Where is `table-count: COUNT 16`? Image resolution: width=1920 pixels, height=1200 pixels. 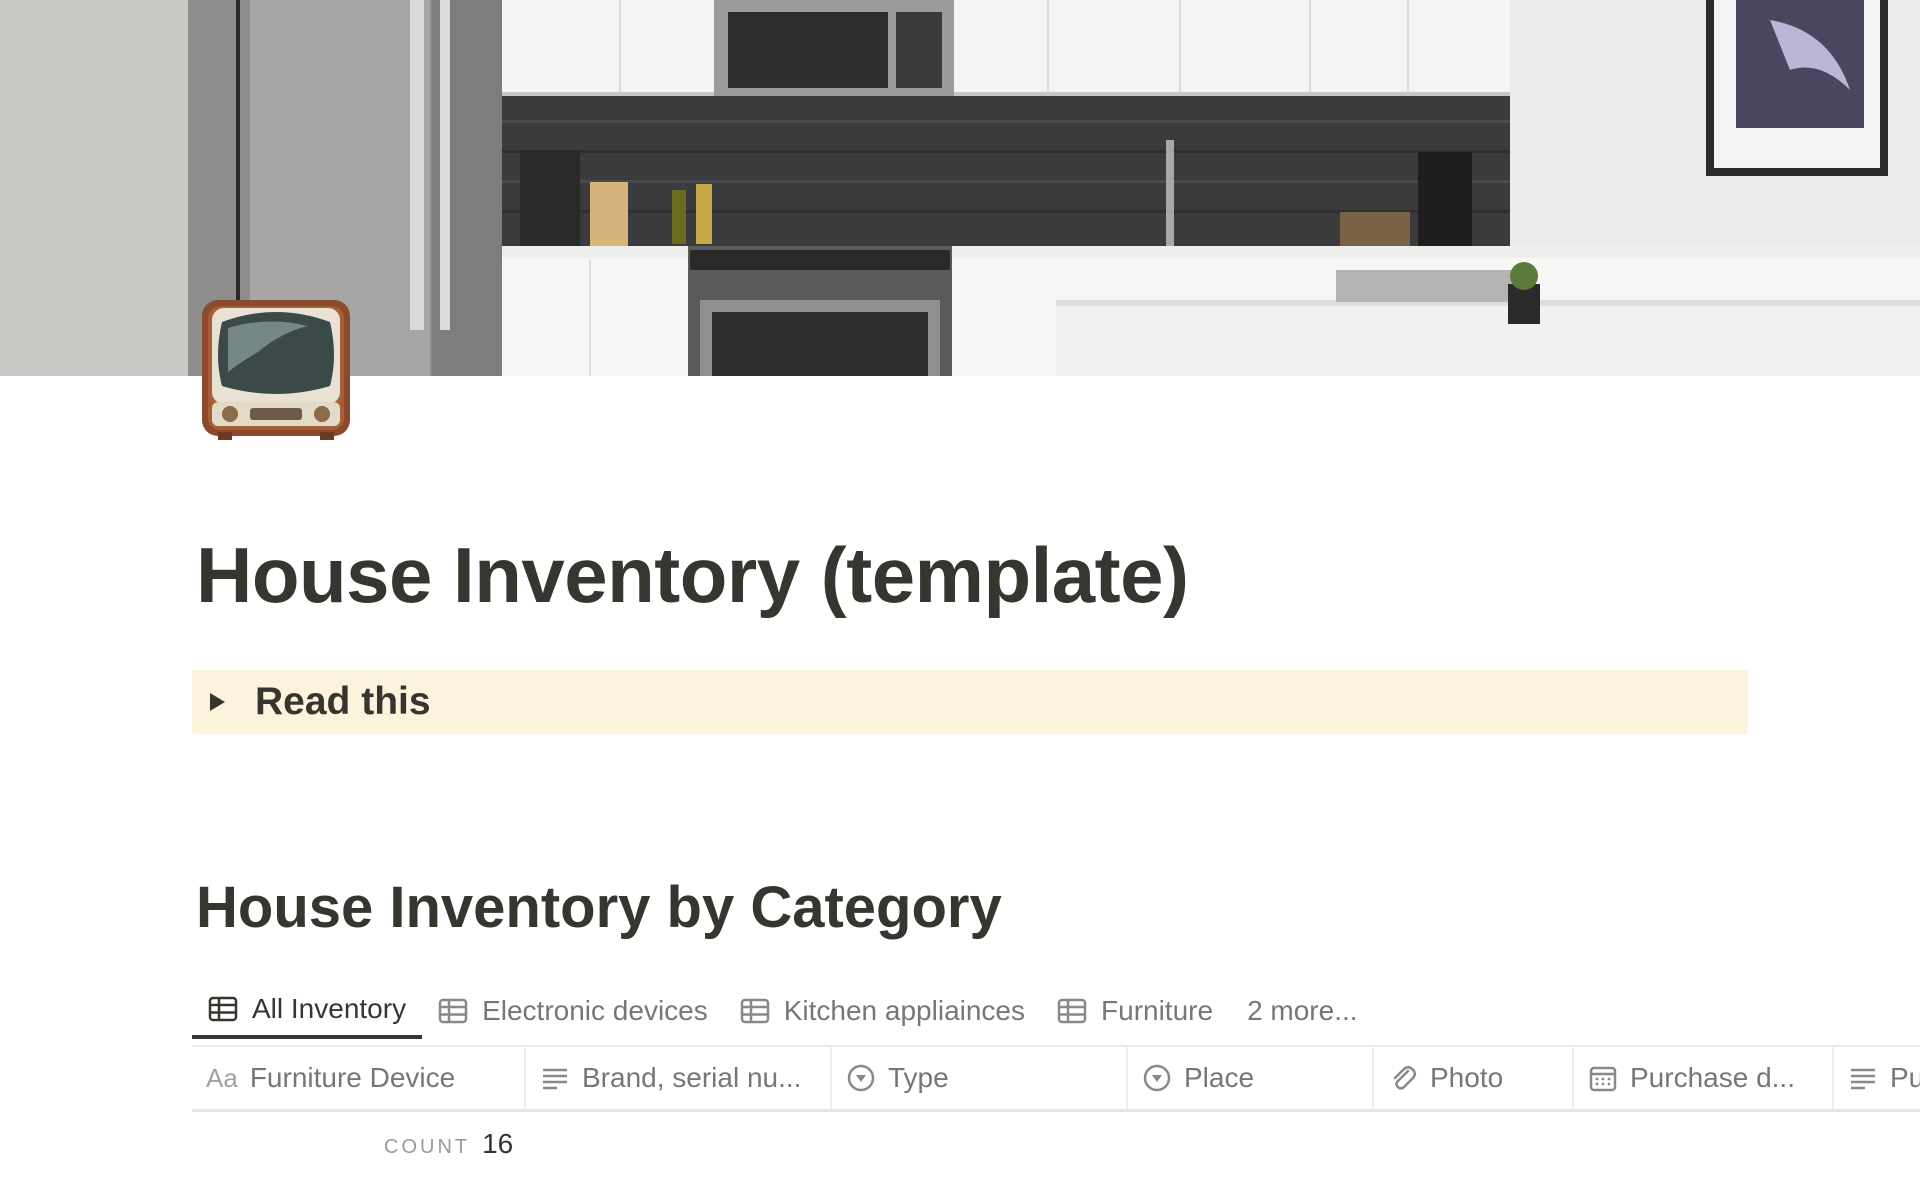 table-count: COUNT 16 is located at coordinates (448, 1144).